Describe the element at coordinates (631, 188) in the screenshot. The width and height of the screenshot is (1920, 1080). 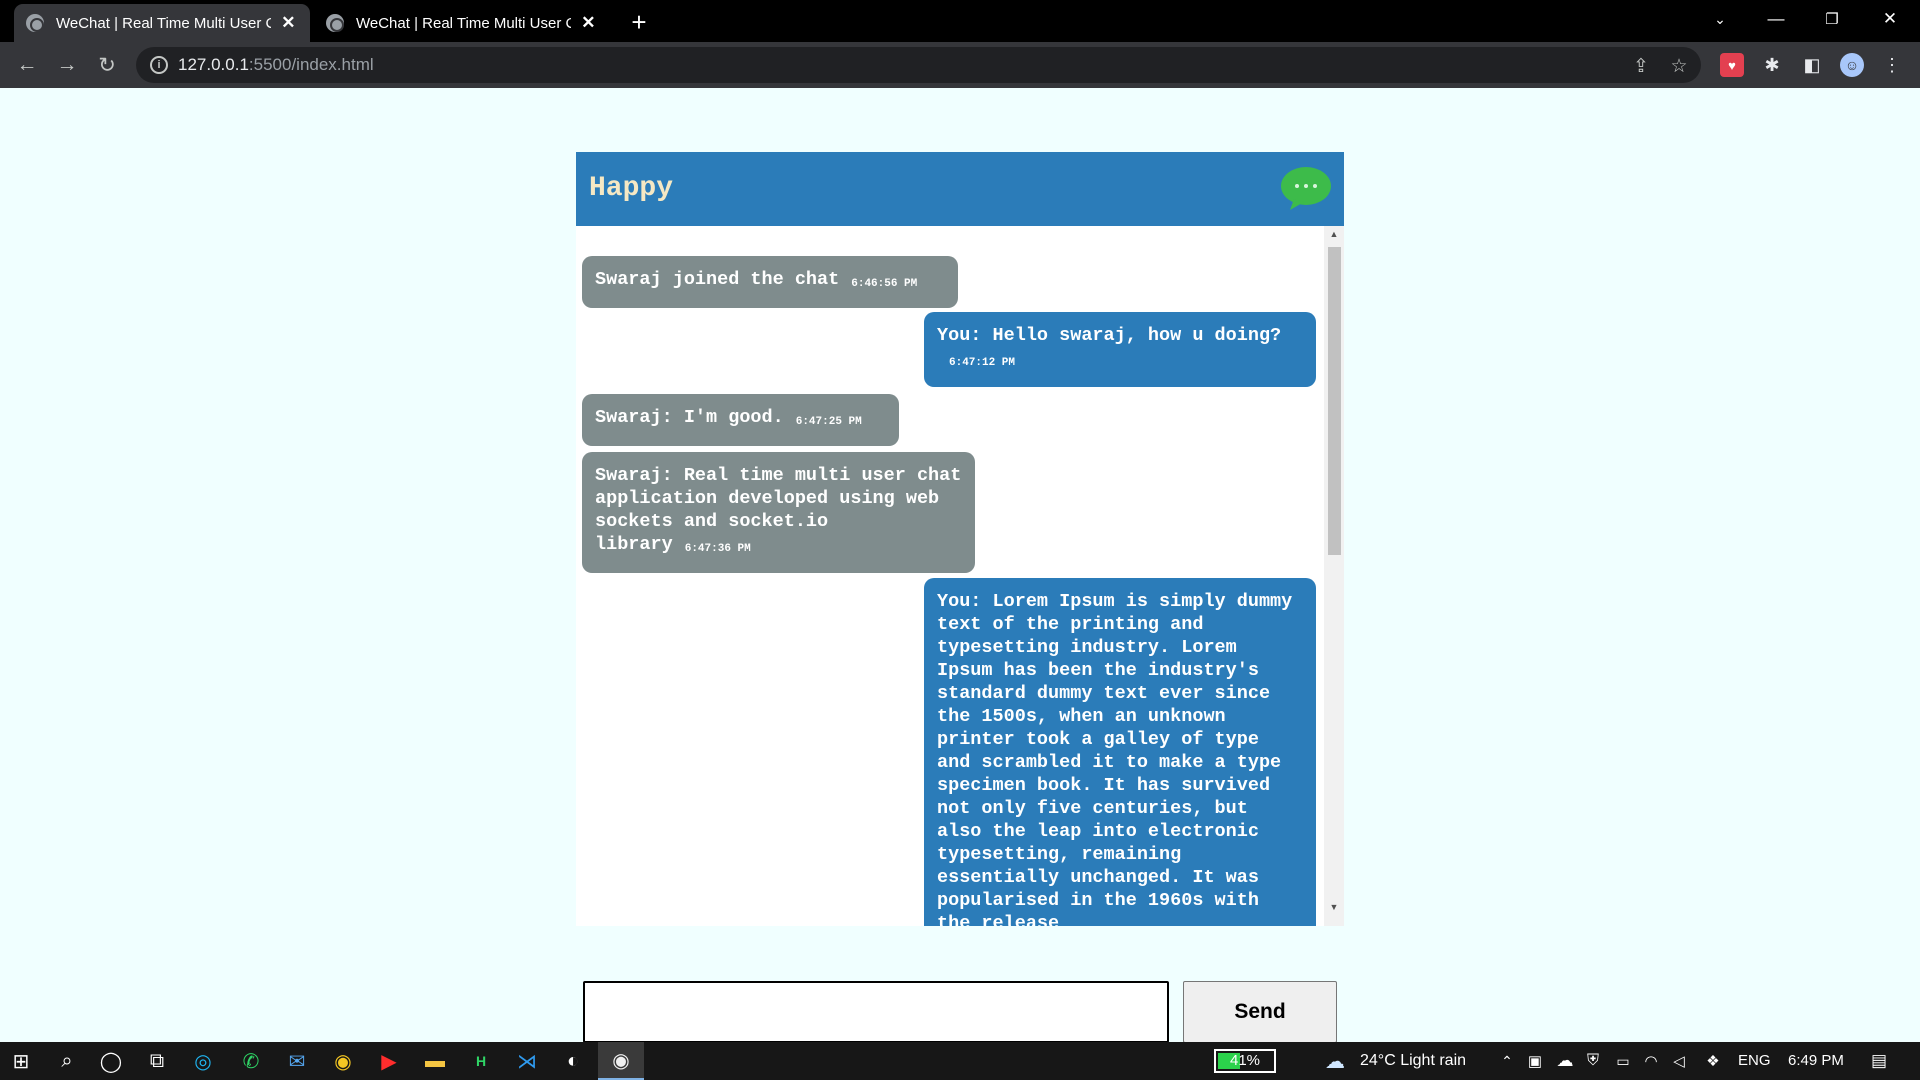
I see `chat-title: Happy` at that location.